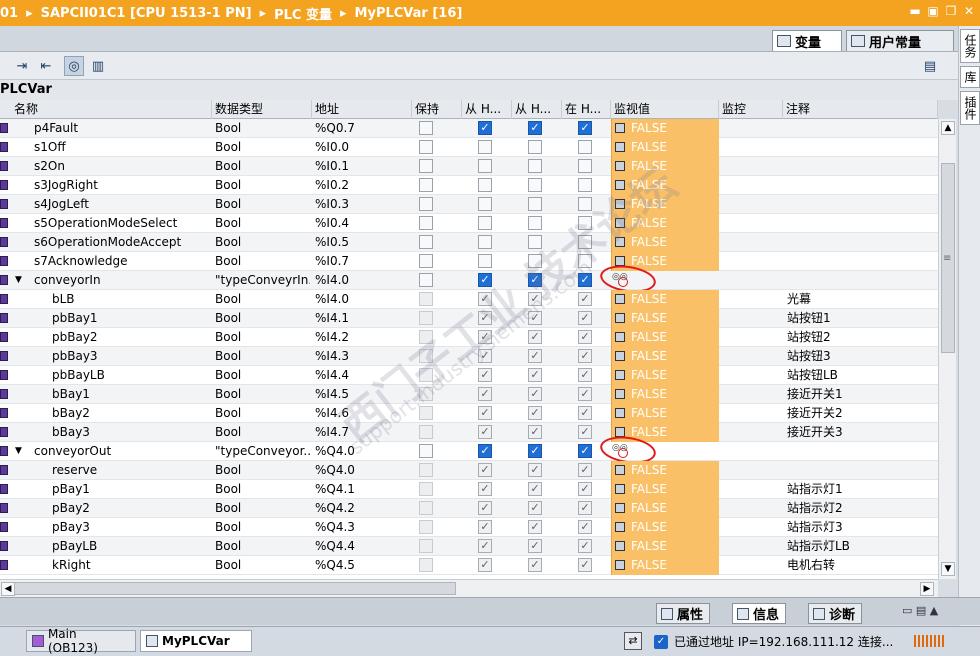 The image size is (980, 656). What do you see at coordinates (751, 109) in the screenshot?
I see `column-header: 监控` at bounding box center [751, 109].